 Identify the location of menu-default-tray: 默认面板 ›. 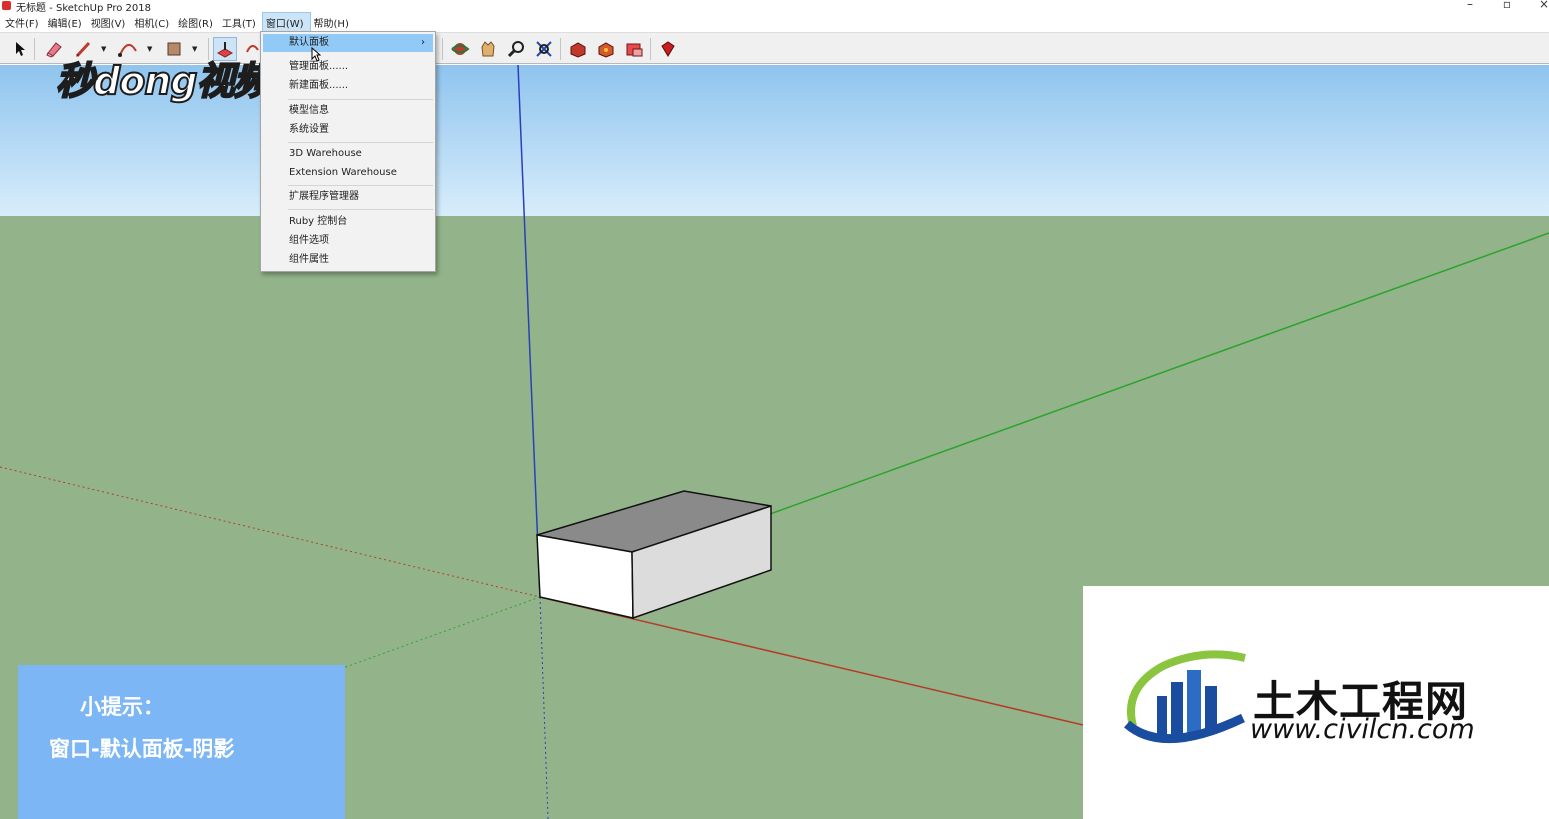
(348, 48).